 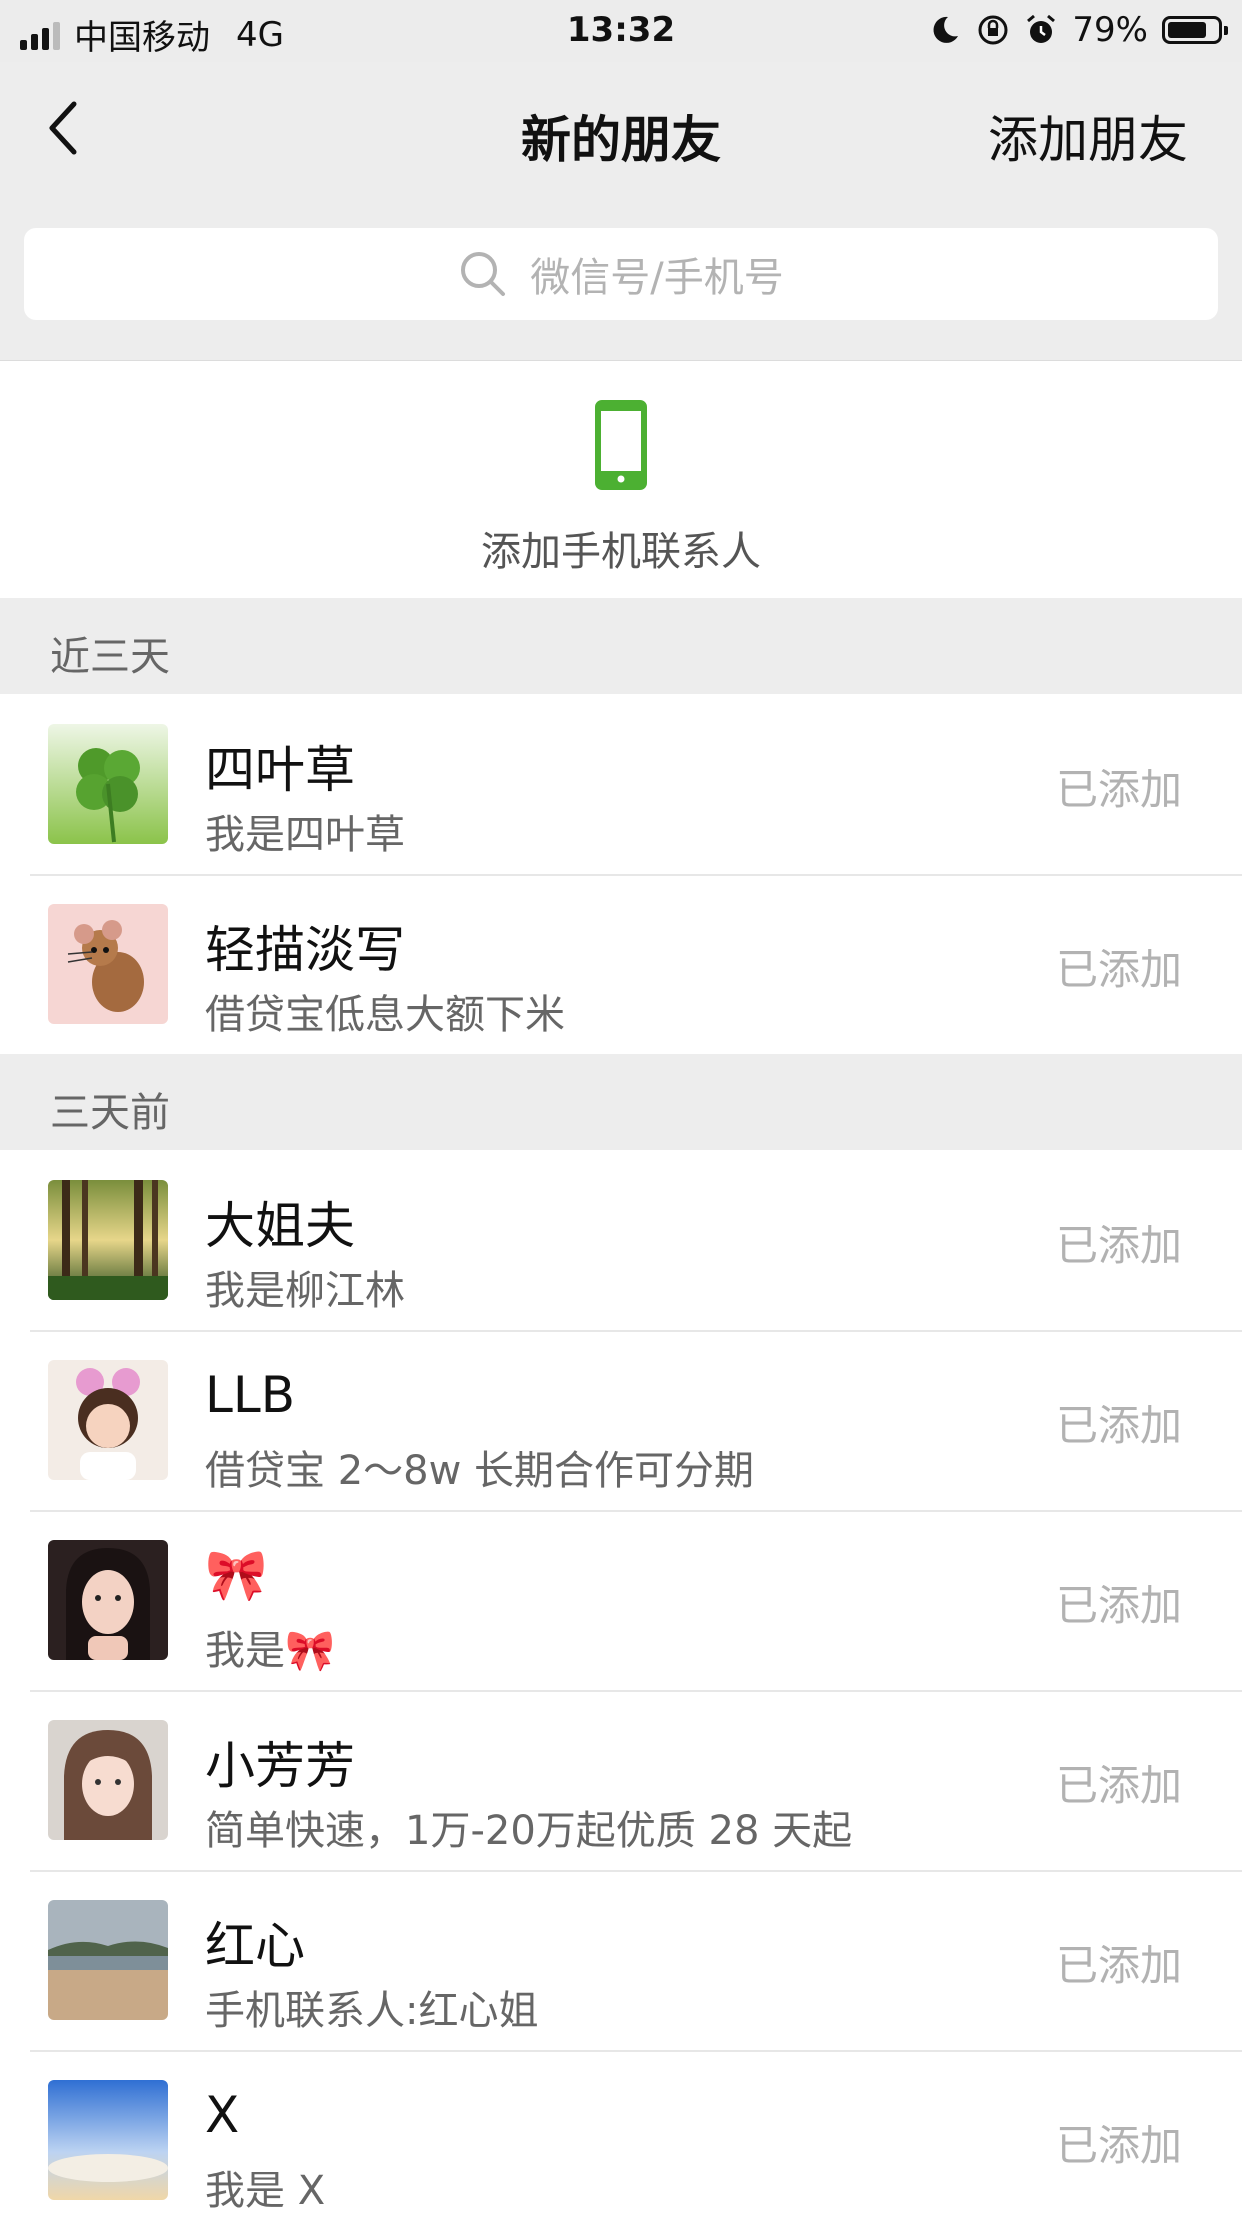 I want to click on friend-message: 借贷宝低息大额下米, so click(x=385, y=1015).